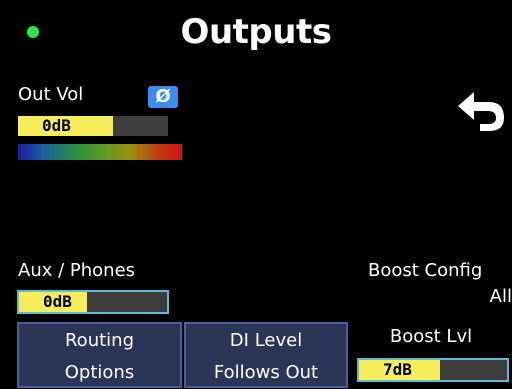 The height and width of the screenshot is (389, 512). I want to click on routing-options-line2: Options, so click(99, 372).